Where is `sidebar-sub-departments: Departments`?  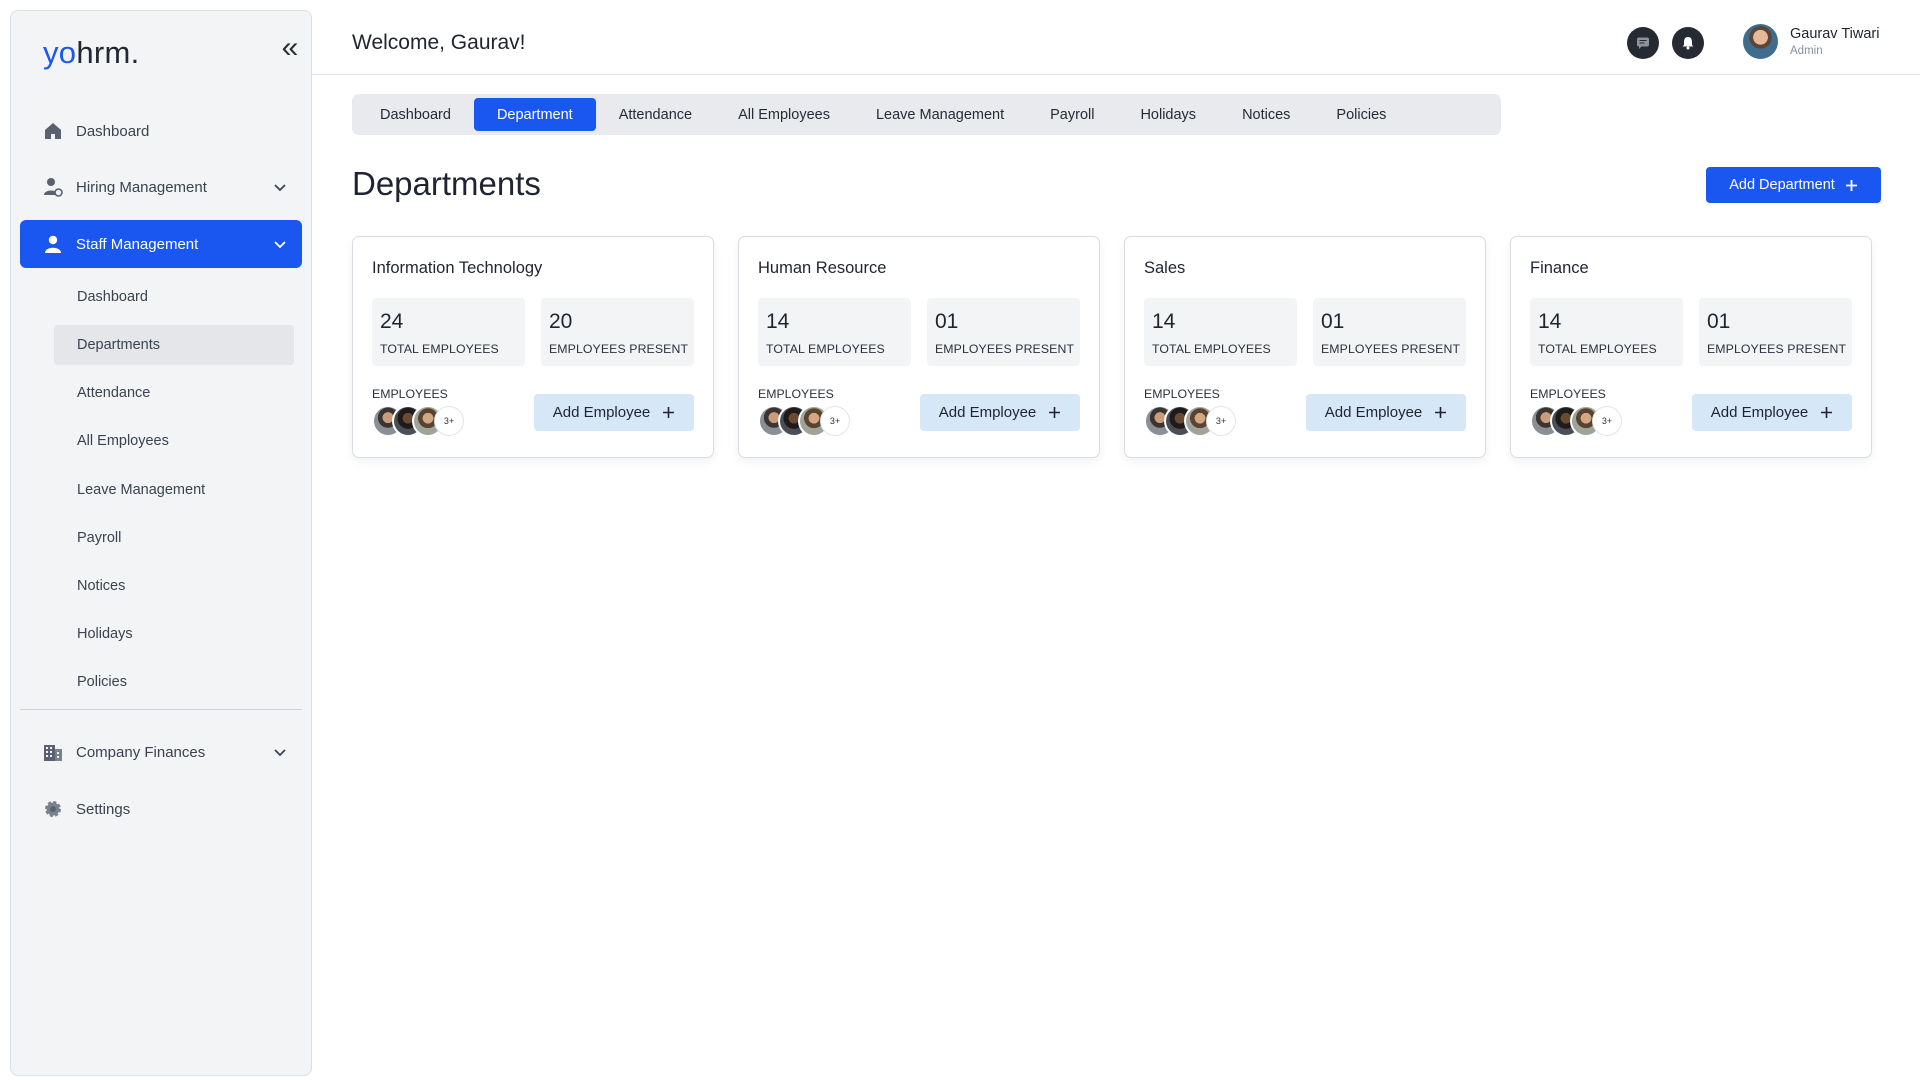
sidebar-sub-departments: Departments is located at coordinates (174, 345).